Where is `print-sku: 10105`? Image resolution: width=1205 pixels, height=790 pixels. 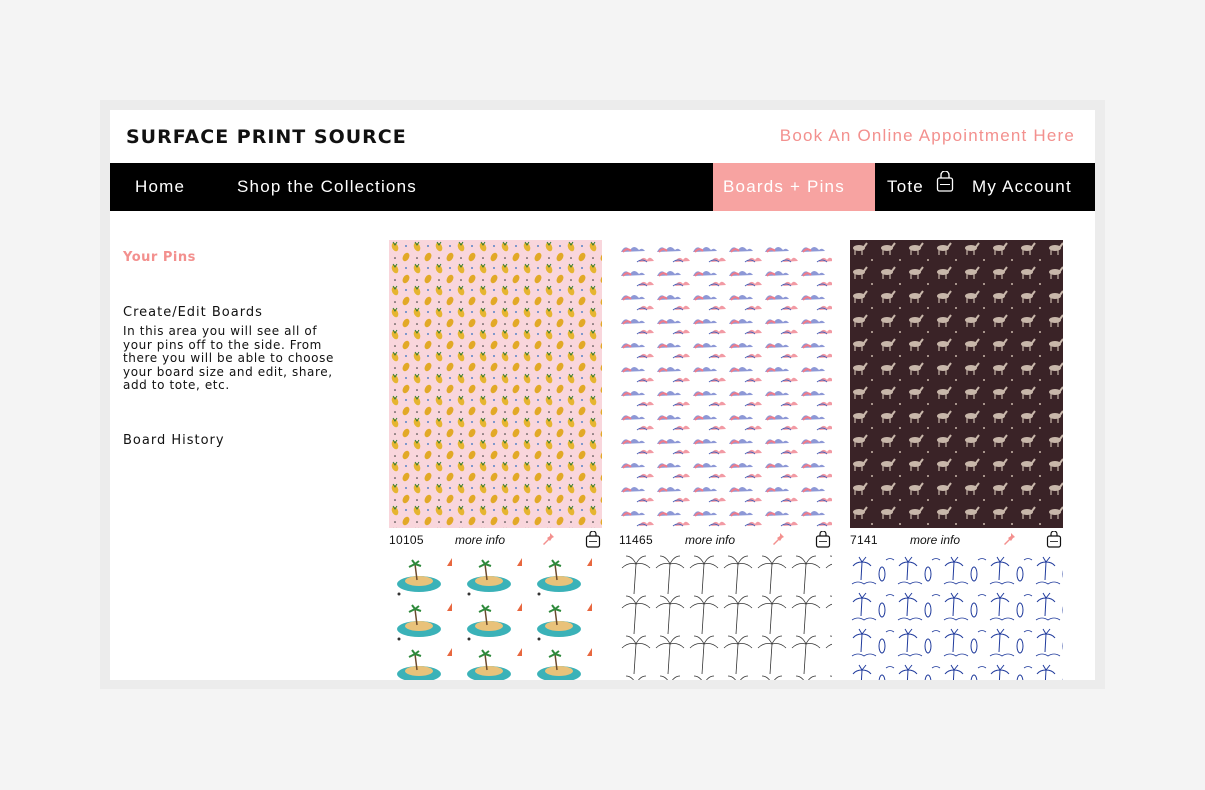
print-sku: 10105 is located at coordinates (406, 540).